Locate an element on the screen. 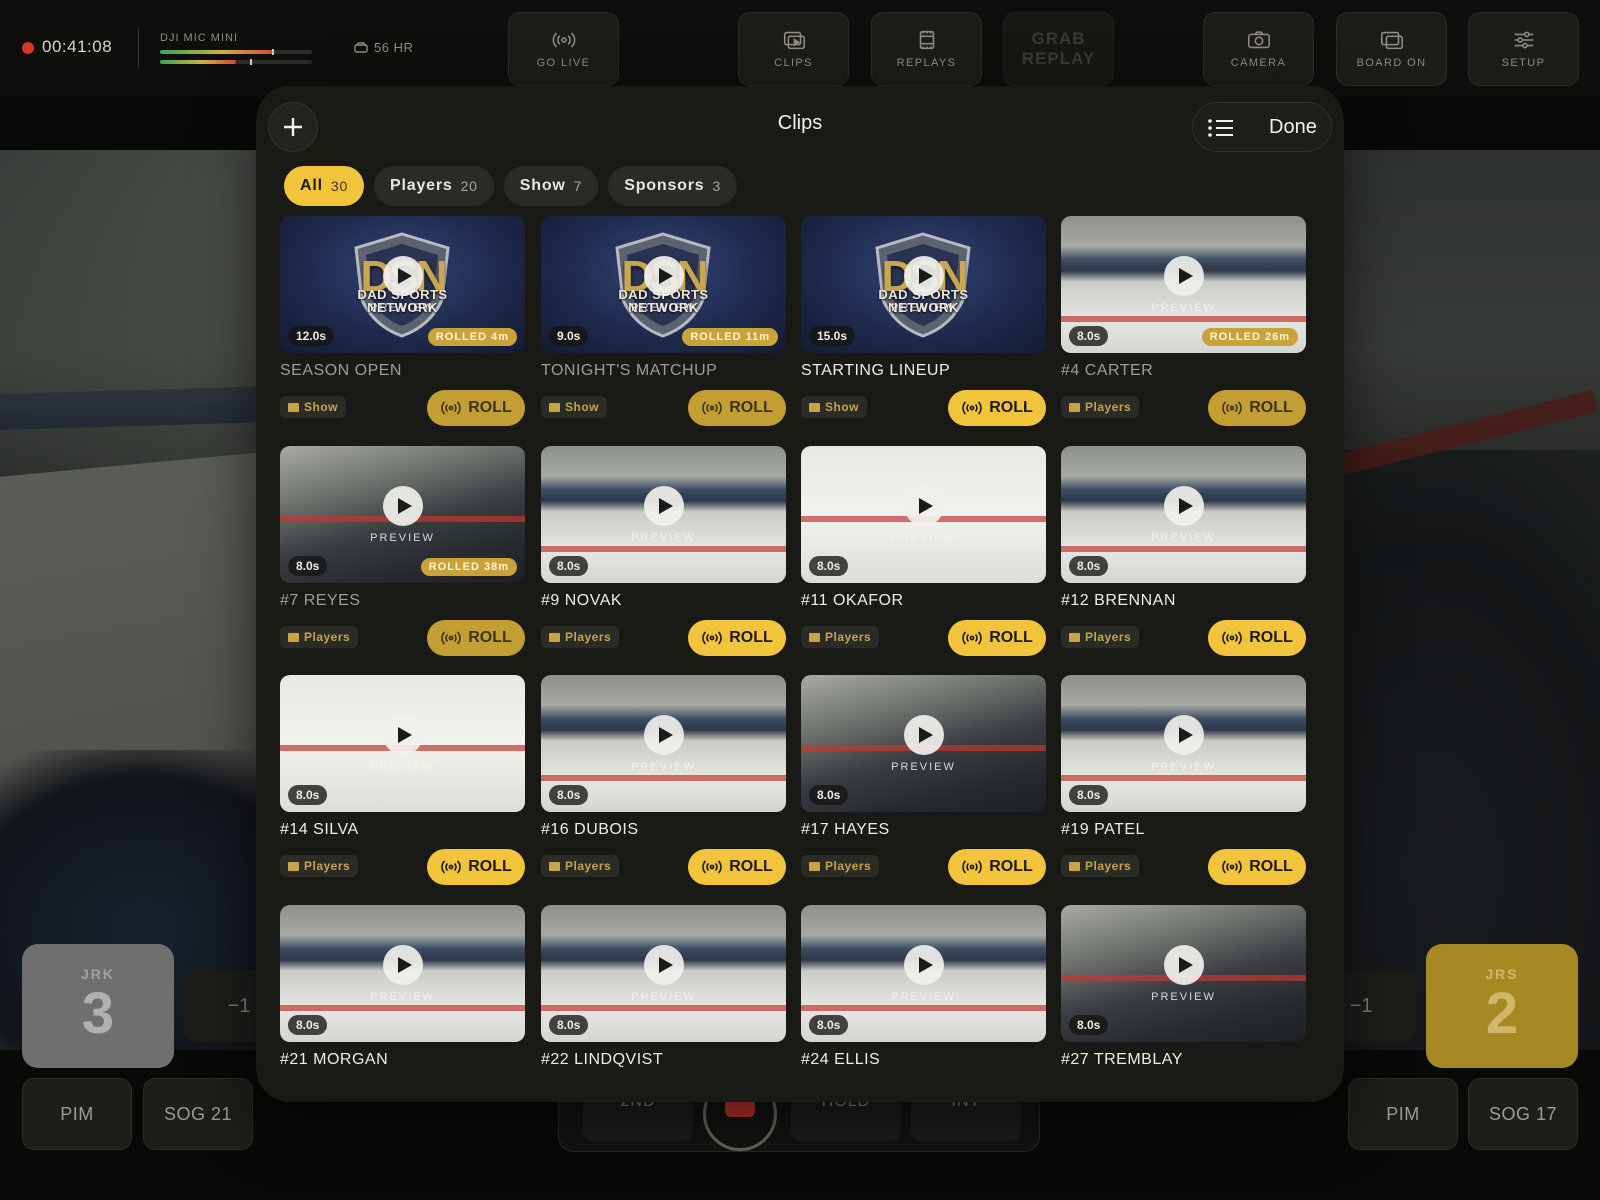 This screenshot has width=1600, height=1200. camera-button: CAMERA is located at coordinates (1258, 49).